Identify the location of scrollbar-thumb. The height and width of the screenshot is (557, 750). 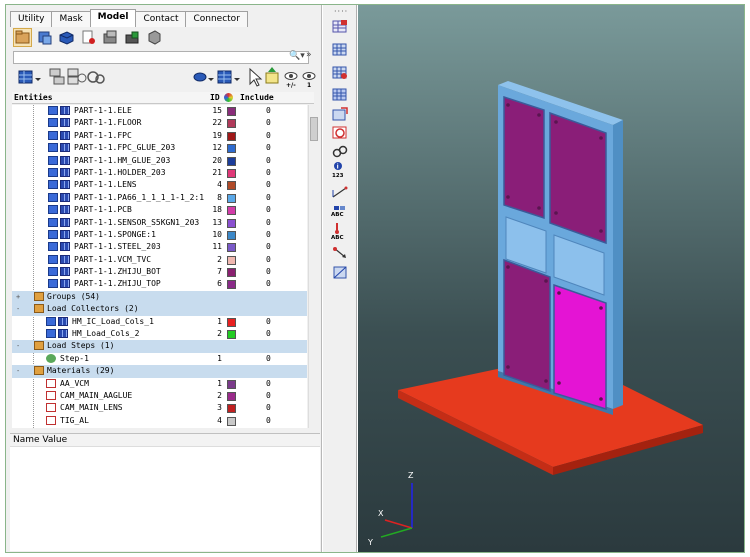
(314, 129).